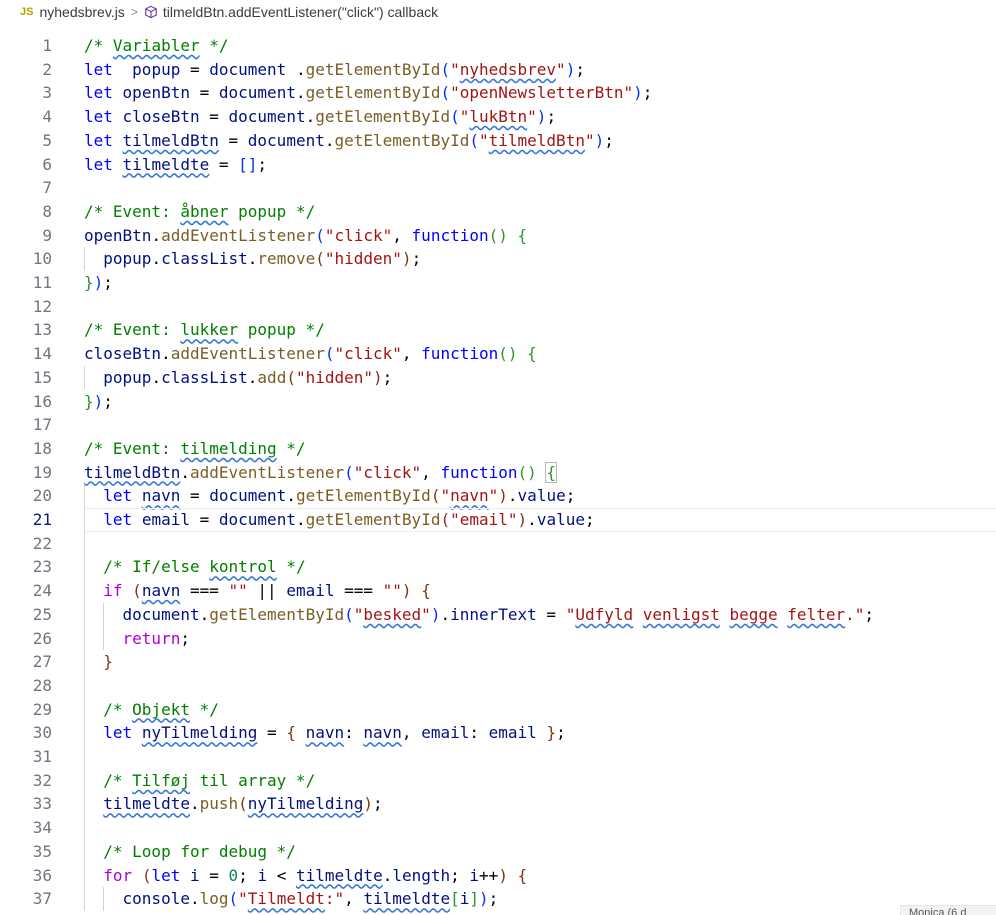 The image size is (996, 915). What do you see at coordinates (498, 188) in the screenshot?
I see `code-line: 7` at bounding box center [498, 188].